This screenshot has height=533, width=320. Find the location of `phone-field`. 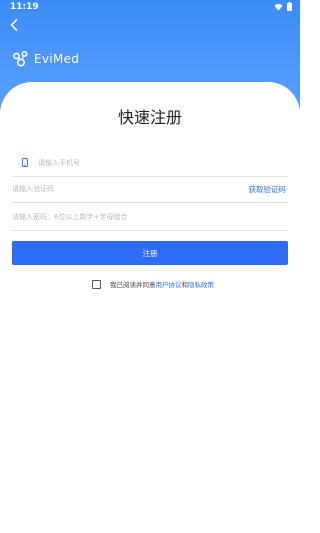

phone-field is located at coordinates (150, 164).